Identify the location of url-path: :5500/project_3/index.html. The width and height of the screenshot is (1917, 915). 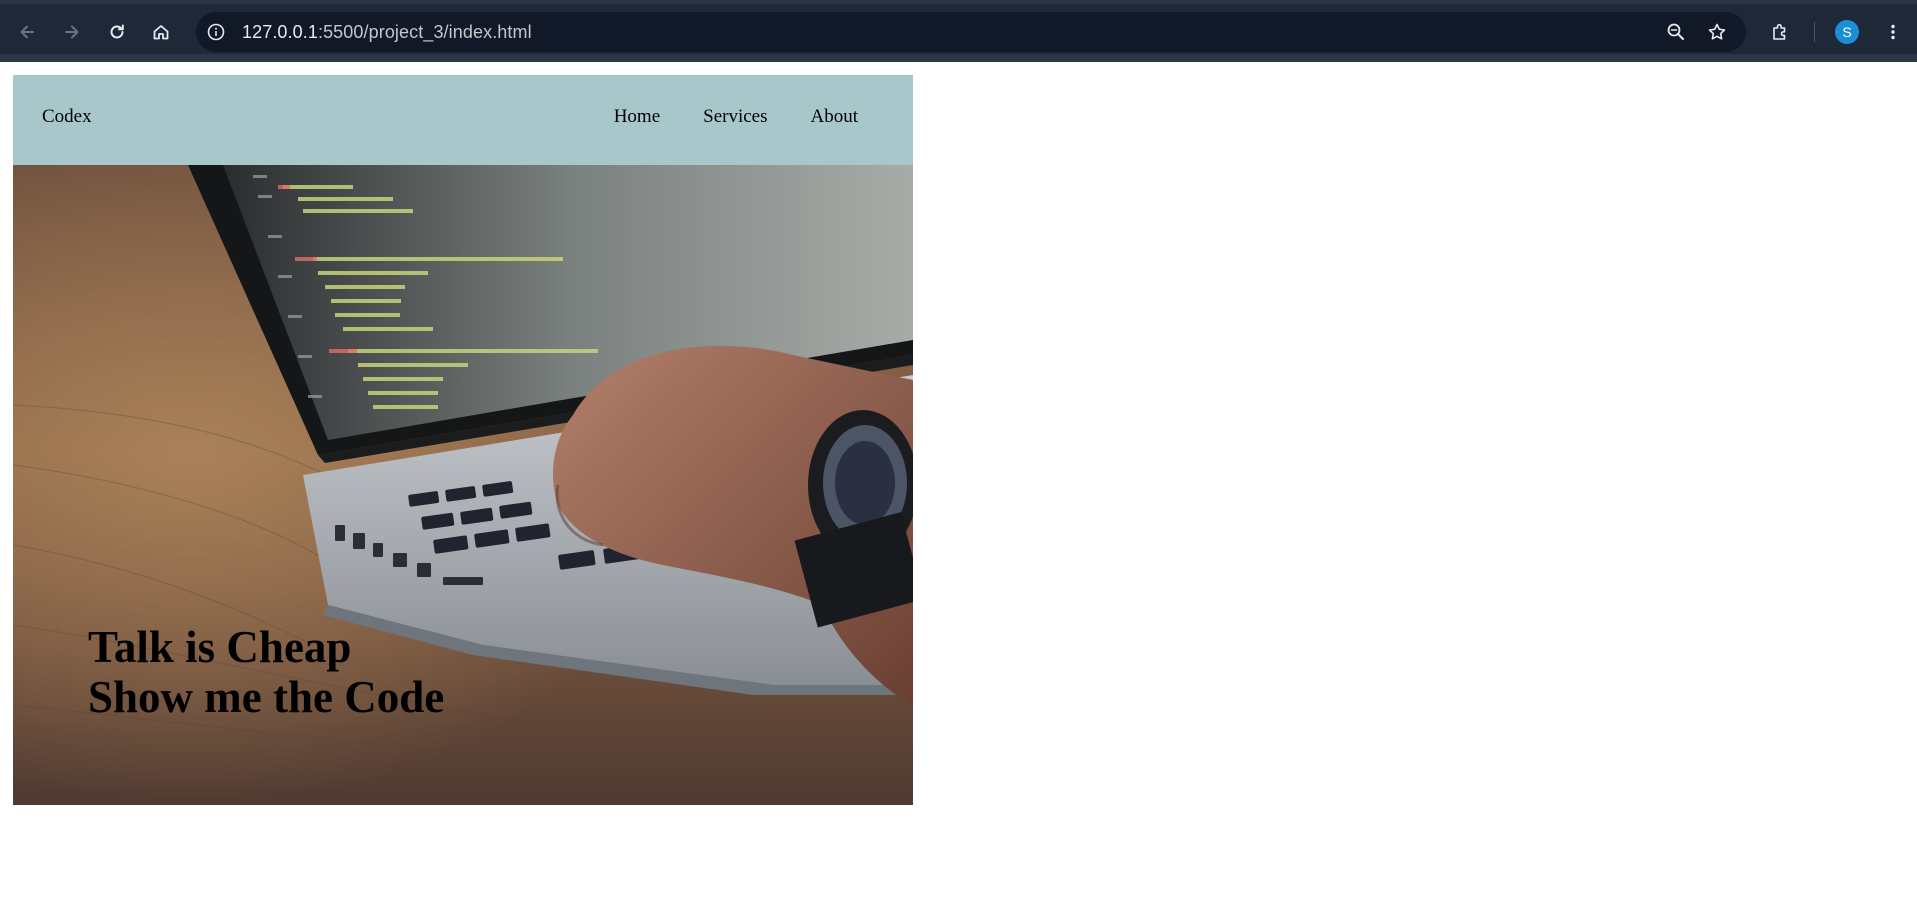
(424, 32).